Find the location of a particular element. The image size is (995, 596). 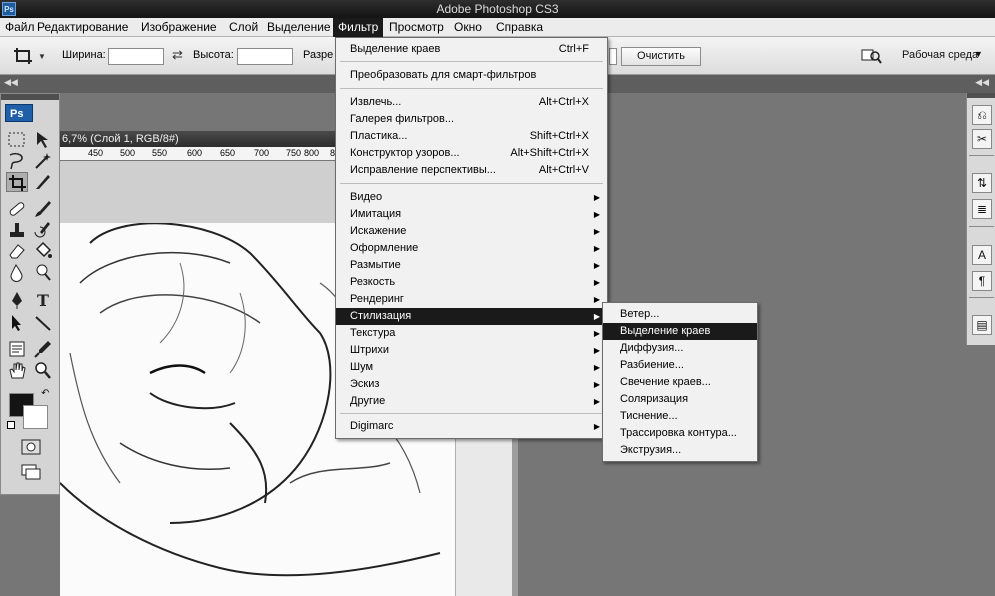

path-selection-tool-icon is located at coordinates (17, 323).